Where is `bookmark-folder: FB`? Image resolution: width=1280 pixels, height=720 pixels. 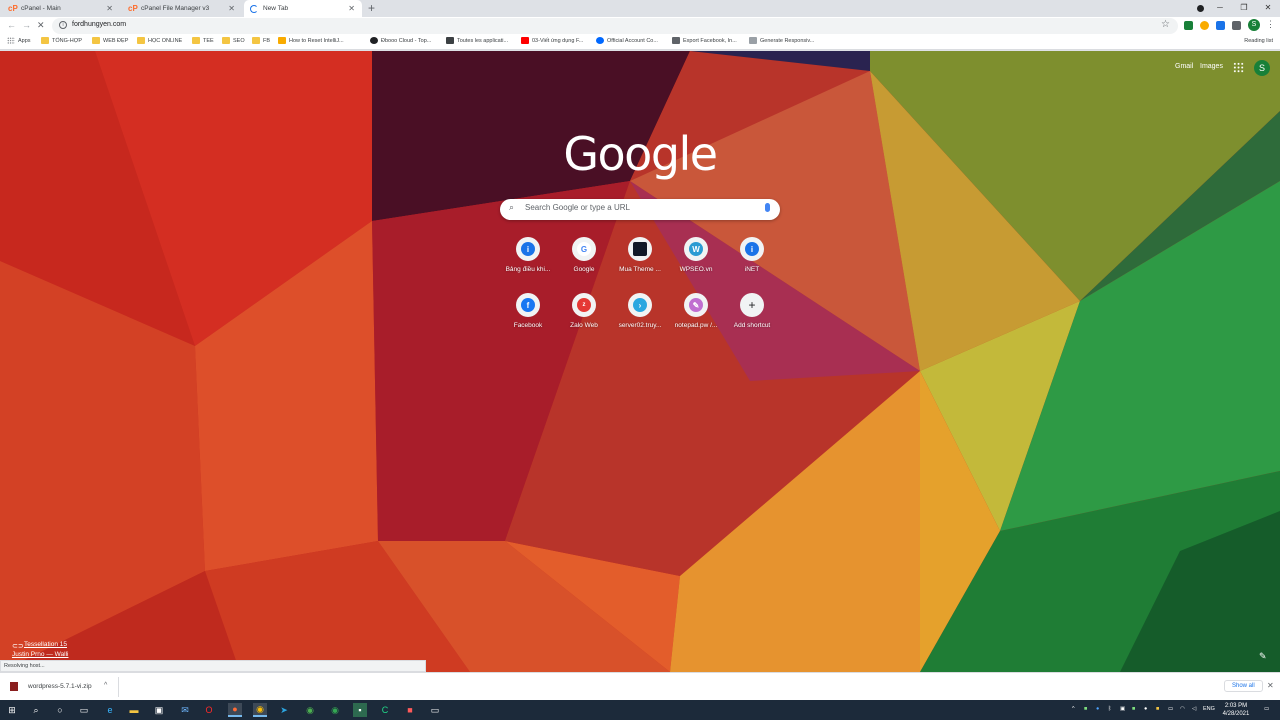 bookmark-folder: FB is located at coordinates (261, 40).